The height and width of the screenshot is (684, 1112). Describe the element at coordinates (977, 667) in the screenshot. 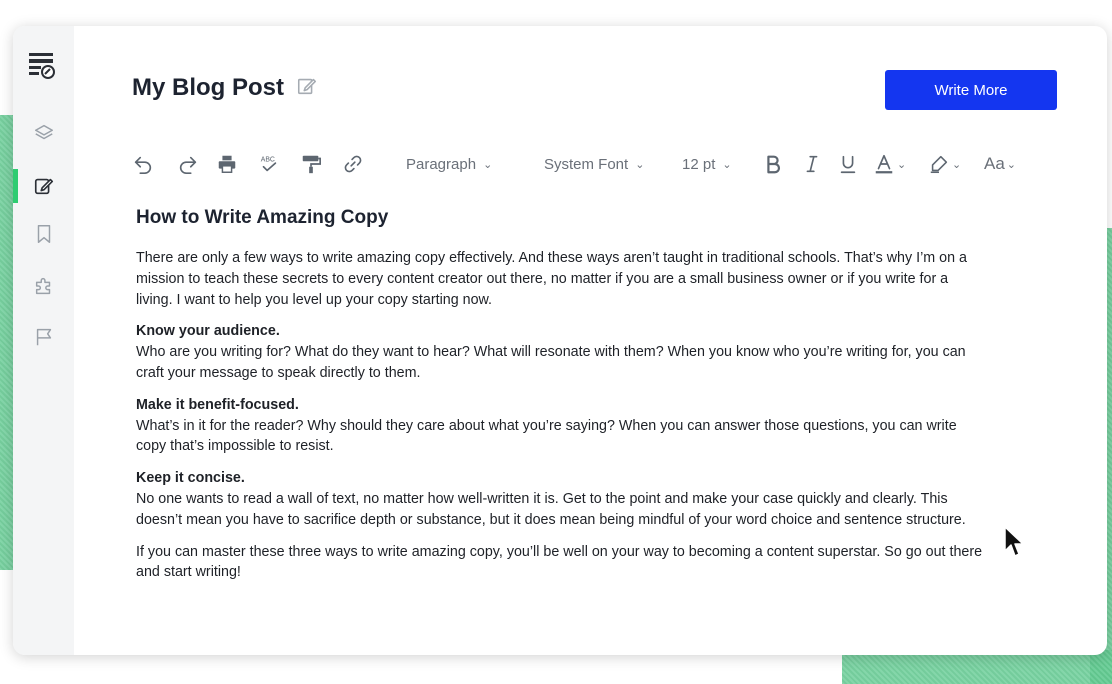

I see `background-pattern-bottom` at that location.